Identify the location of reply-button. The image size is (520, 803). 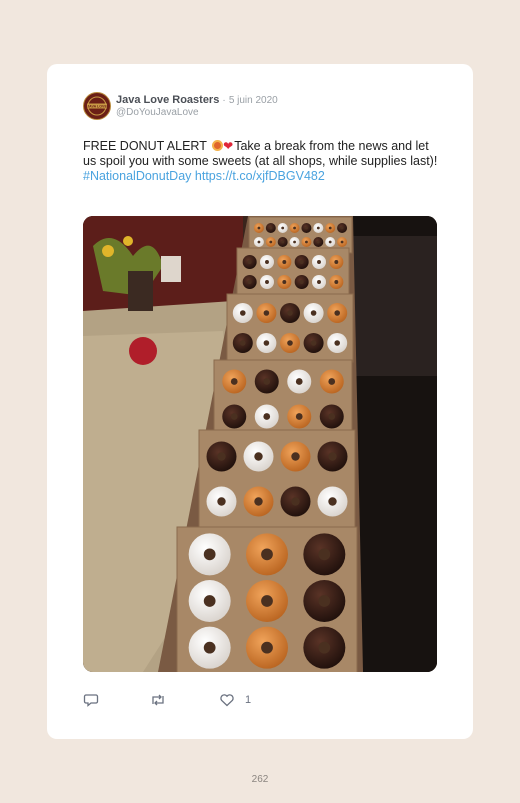
(91, 700).